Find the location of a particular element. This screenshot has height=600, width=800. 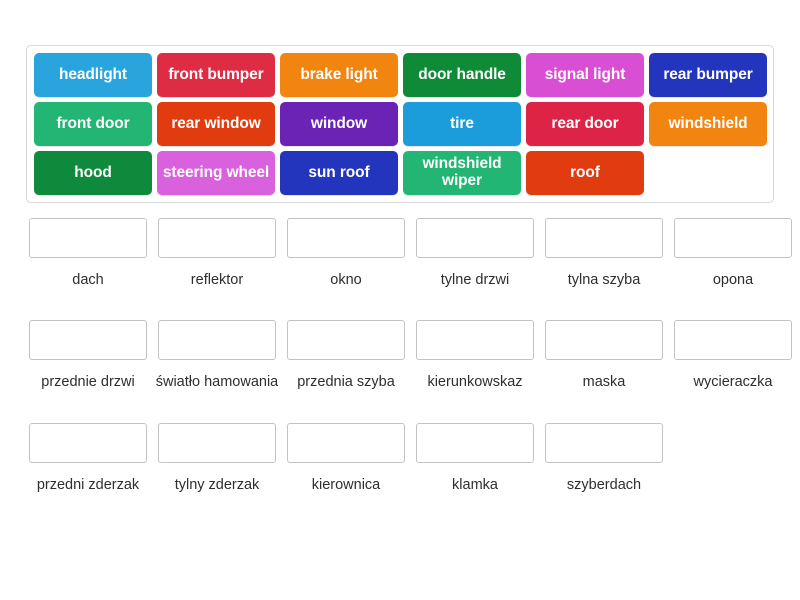

answer-cell: tylna szyba is located at coordinates (604, 254).